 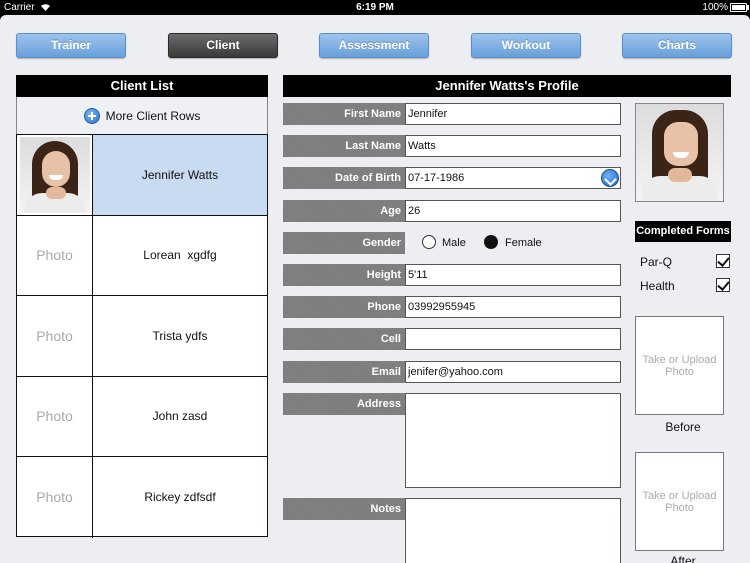 What do you see at coordinates (656, 262) in the screenshot?
I see `parq-label: Par-Q` at bounding box center [656, 262].